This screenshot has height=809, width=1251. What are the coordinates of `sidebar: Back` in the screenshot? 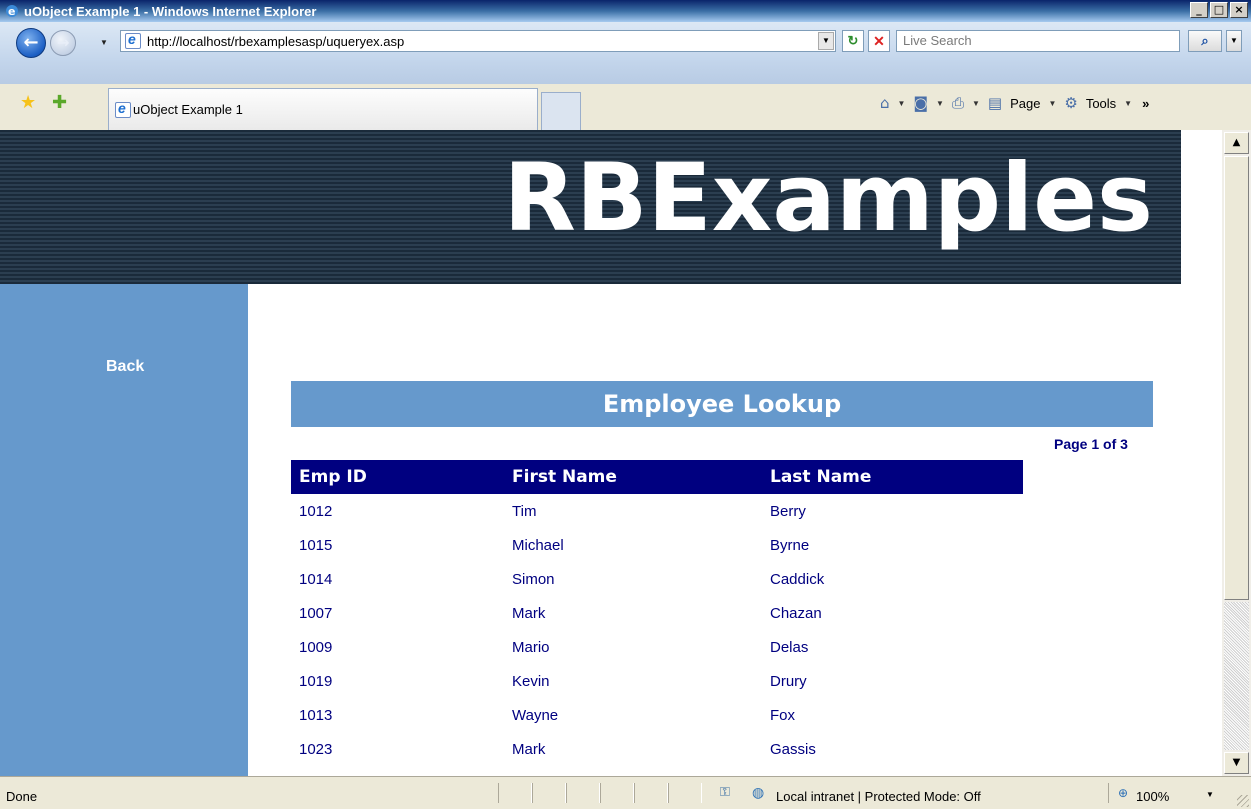 It's located at (124, 530).